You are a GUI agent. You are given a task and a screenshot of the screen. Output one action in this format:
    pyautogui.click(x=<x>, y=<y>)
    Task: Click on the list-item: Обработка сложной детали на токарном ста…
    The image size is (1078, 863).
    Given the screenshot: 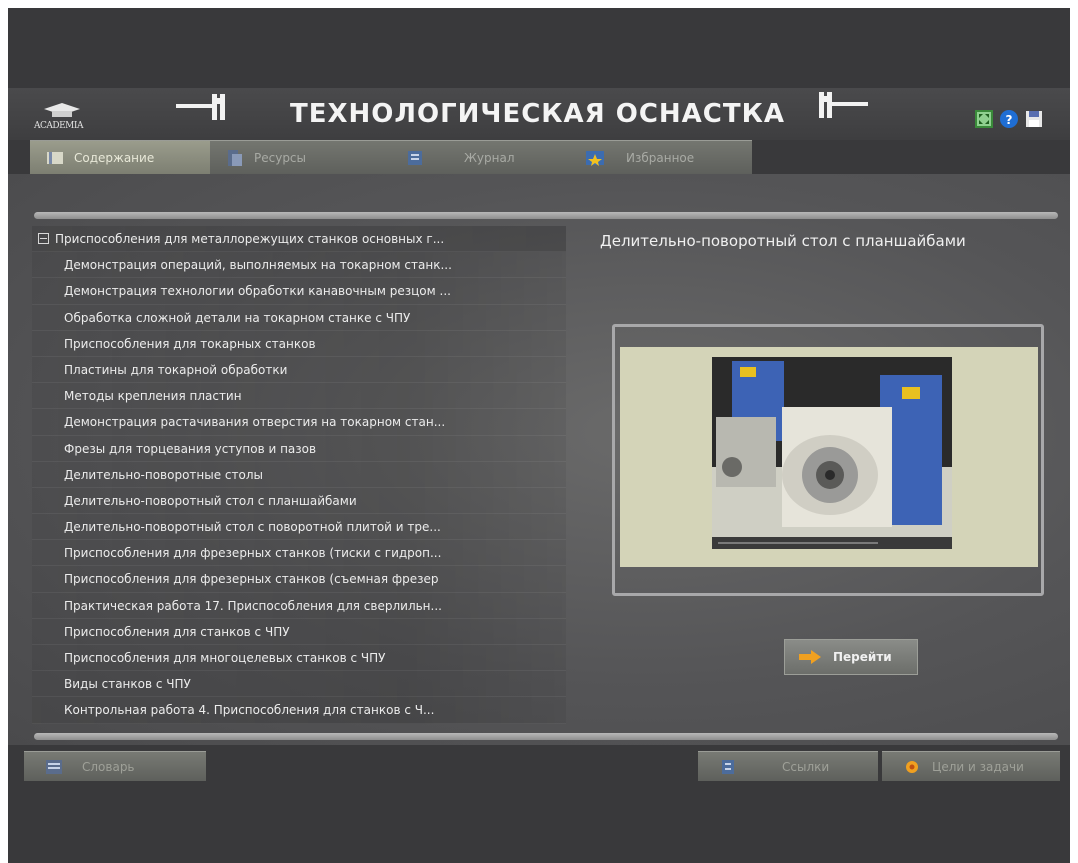 What is the action you would take?
    pyautogui.click(x=299, y=317)
    